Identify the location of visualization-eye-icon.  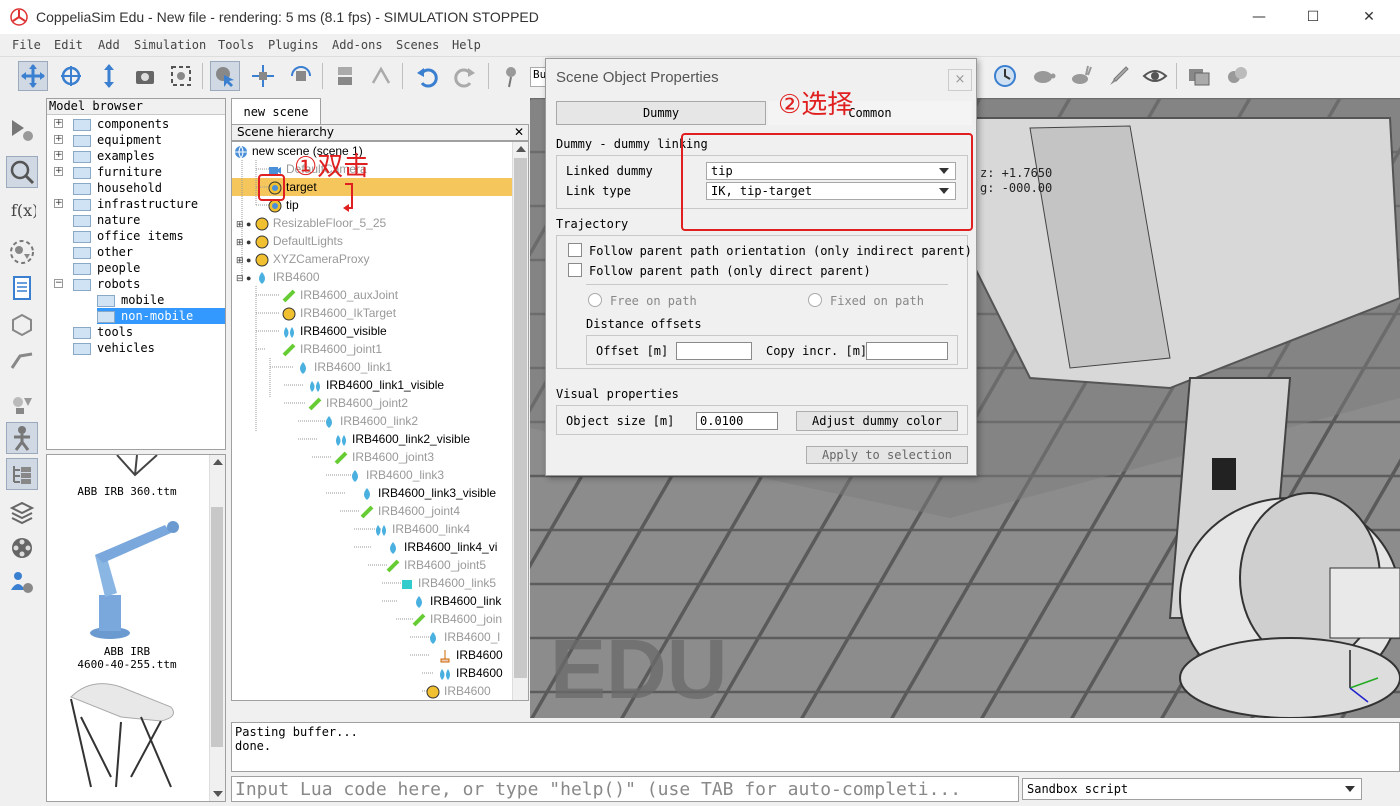
(1155, 76).